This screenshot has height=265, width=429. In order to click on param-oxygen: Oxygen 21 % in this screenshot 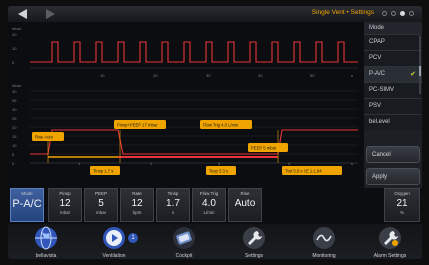, I will do `click(402, 205)`.